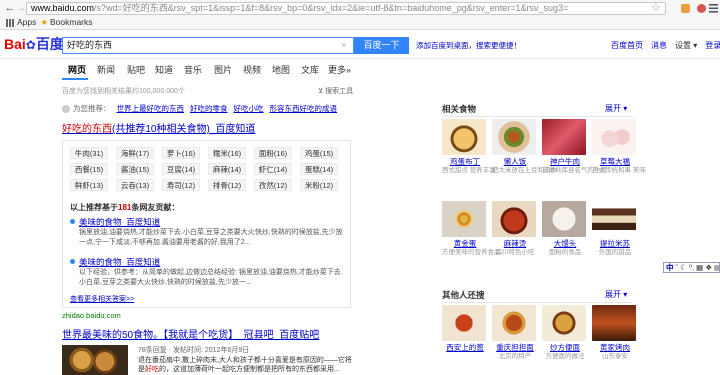 This screenshot has height=375, width=720. Describe the element at coordinates (319, 185) in the screenshot. I see `ingredient-chip: 米粉(12)` at that location.